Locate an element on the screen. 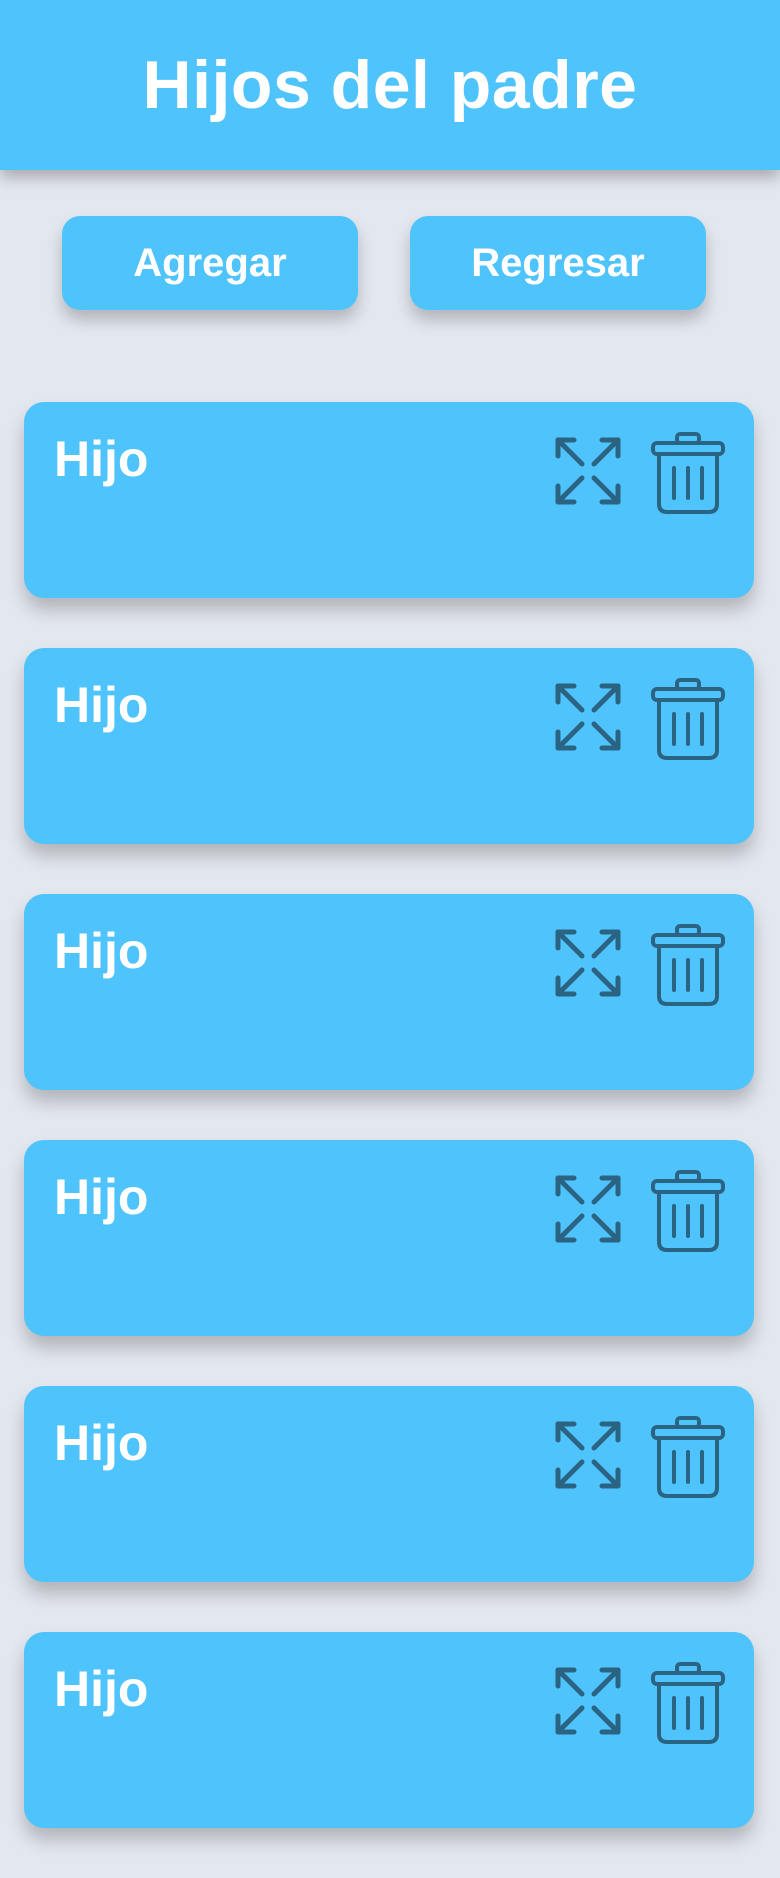 Image resolution: width=780 pixels, height=1878 pixels. app-header: Hijos del padre is located at coordinates (390, 85).